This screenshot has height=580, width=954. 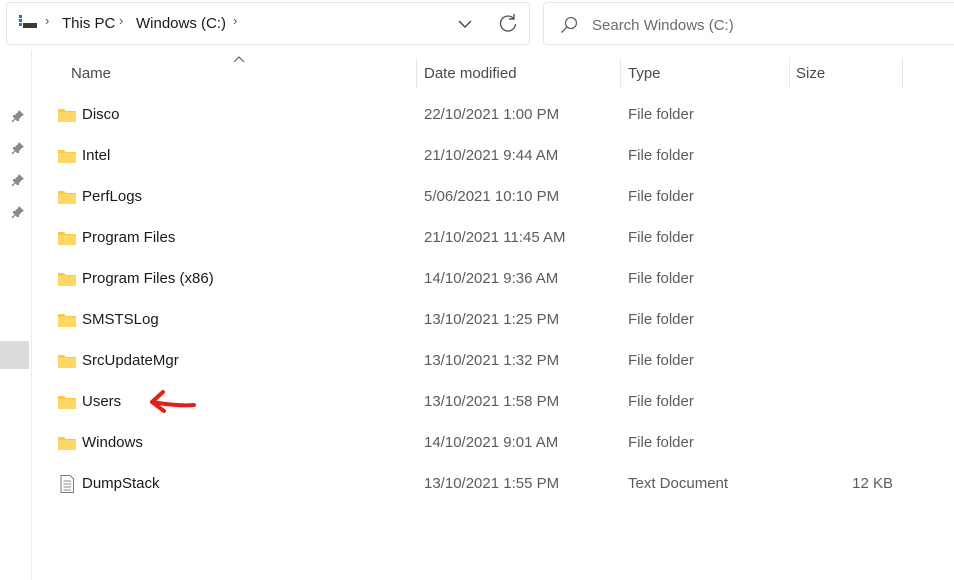 What do you see at coordinates (28, 22) in the screenshot?
I see `this-pc-icon` at bounding box center [28, 22].